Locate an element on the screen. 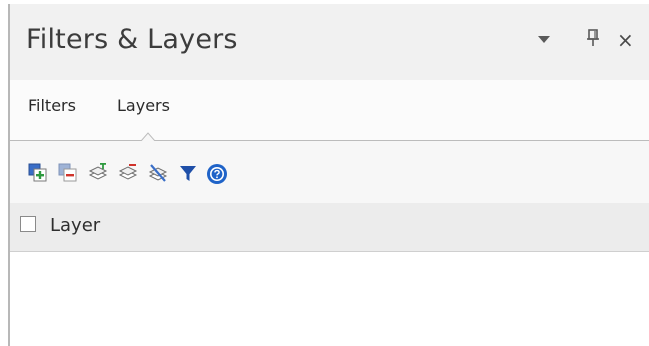 This screenshot has width=649, height=346. tab-filters: Filters is located at coordinates (52, 105).